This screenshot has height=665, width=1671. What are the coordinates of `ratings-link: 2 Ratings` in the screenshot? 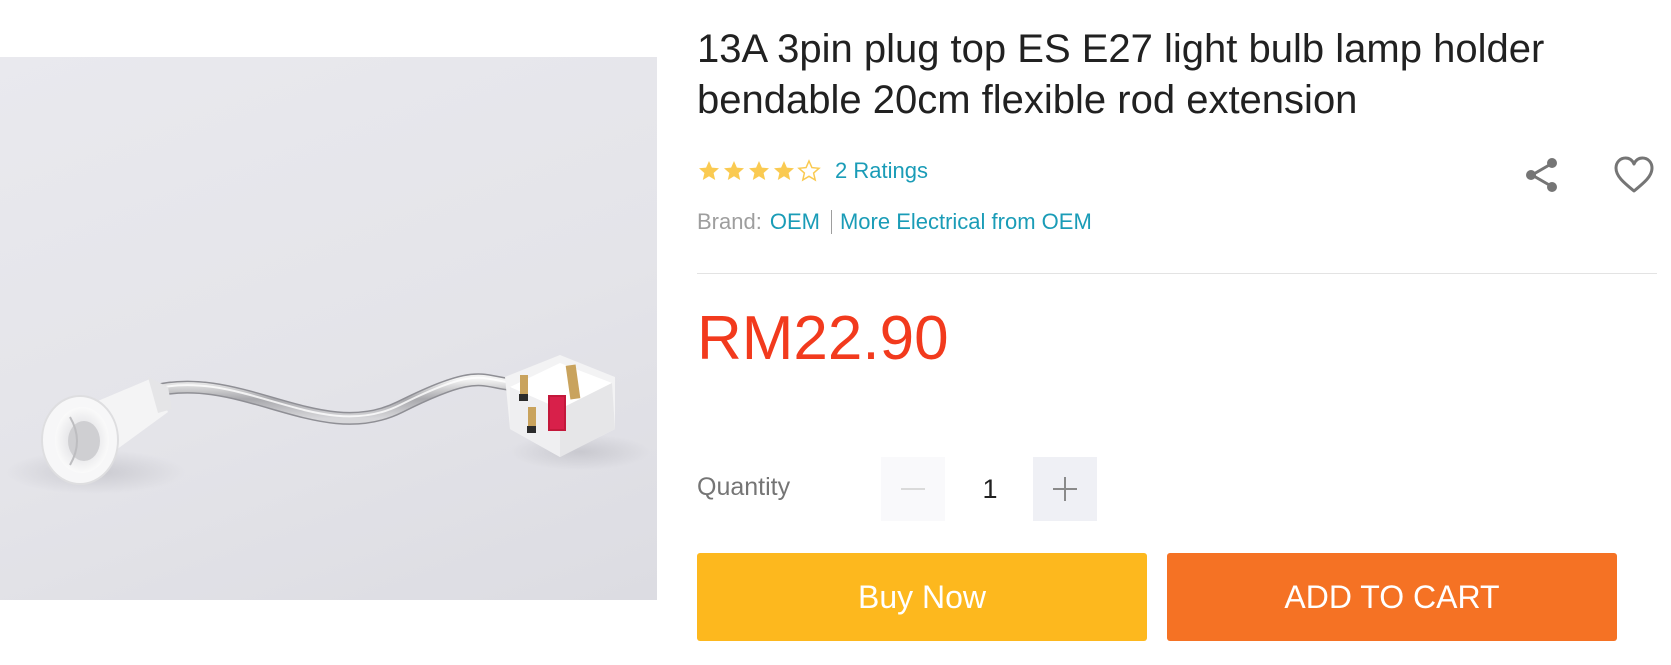 It's located at (881, 171).